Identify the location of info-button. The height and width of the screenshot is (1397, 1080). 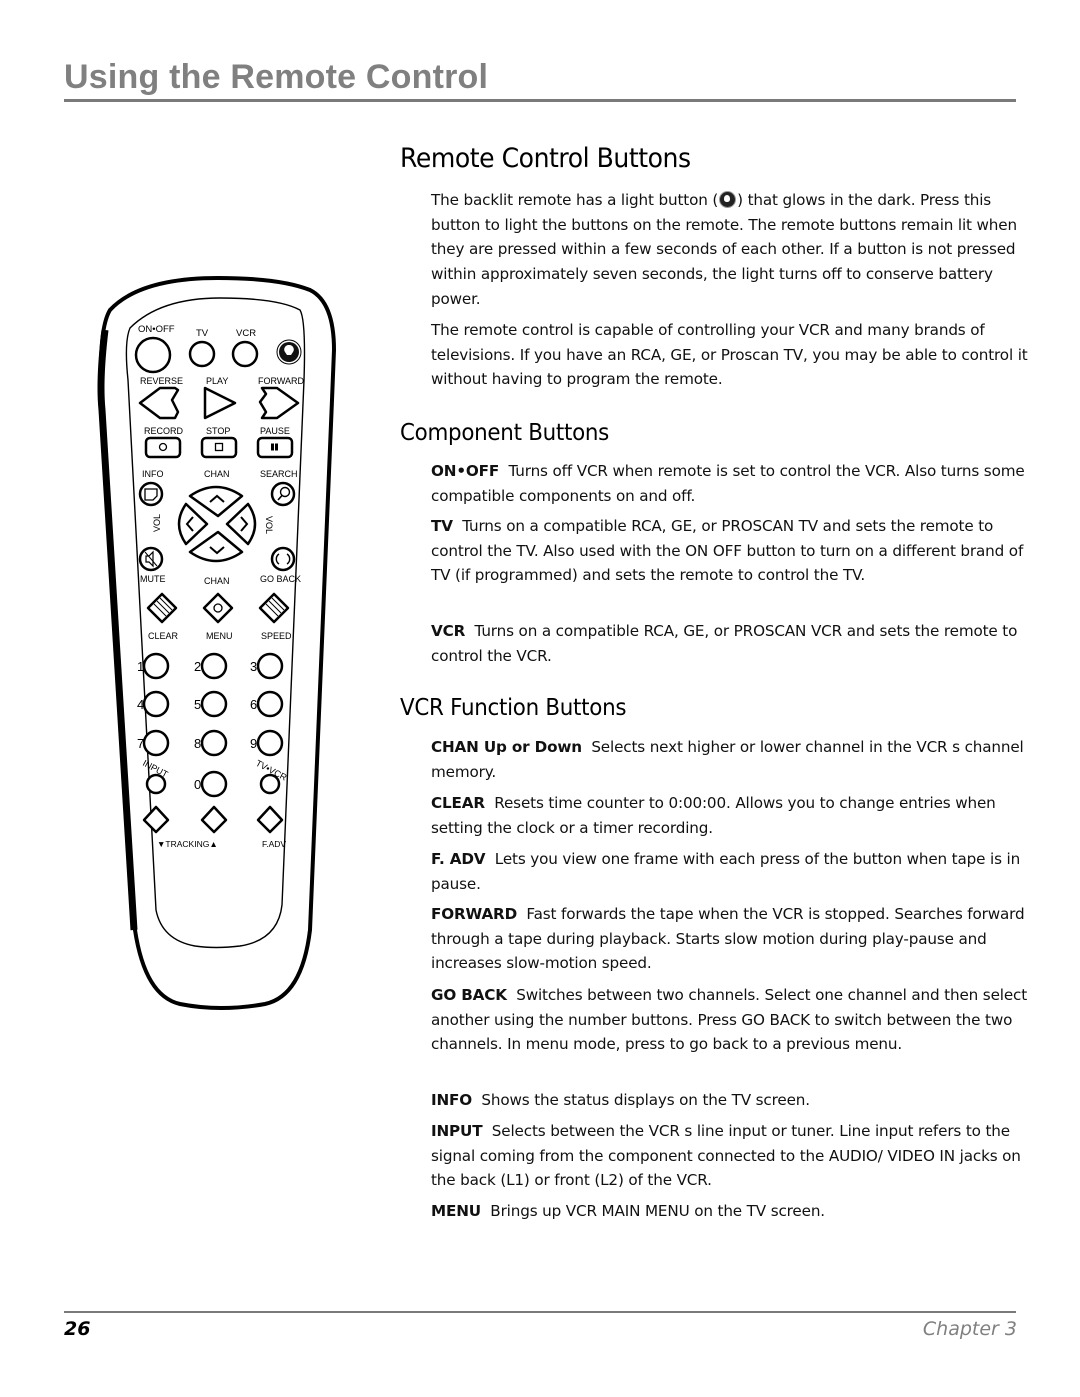
(151, 494).